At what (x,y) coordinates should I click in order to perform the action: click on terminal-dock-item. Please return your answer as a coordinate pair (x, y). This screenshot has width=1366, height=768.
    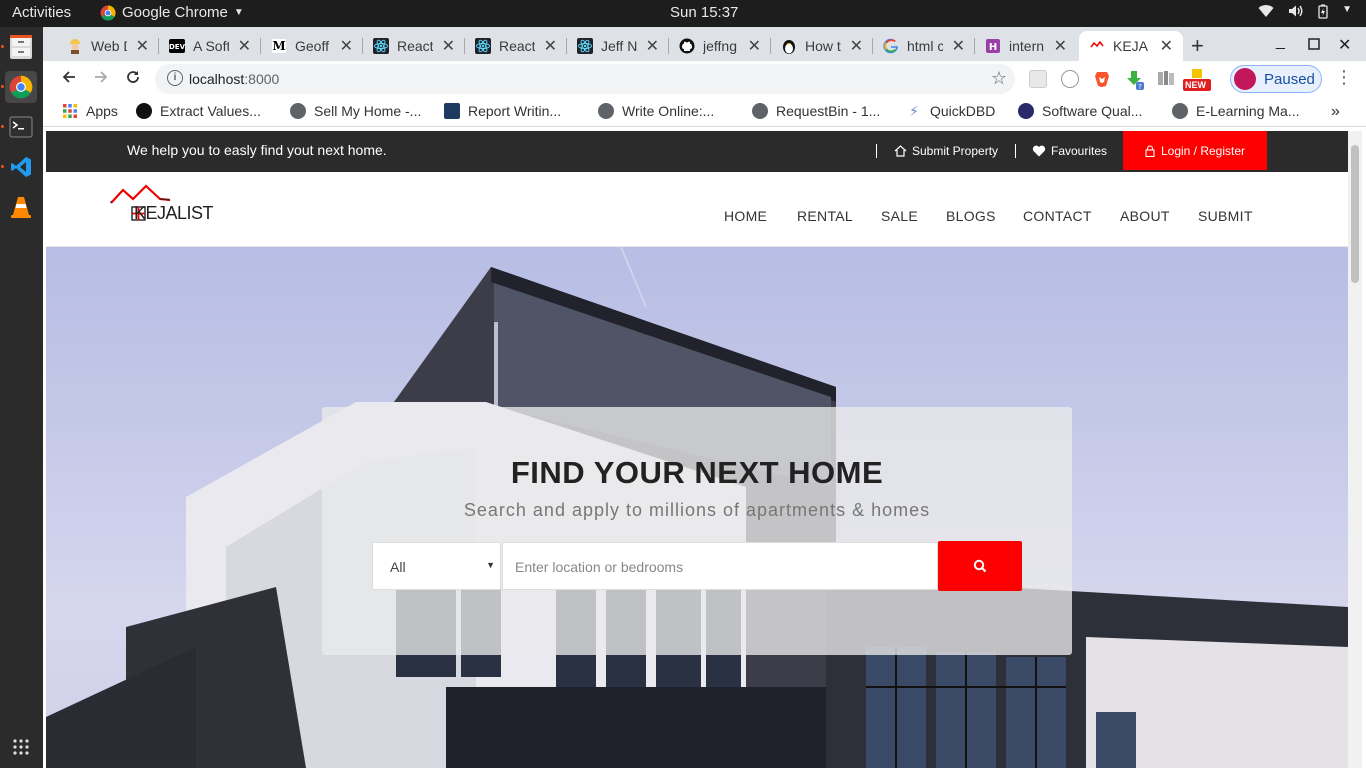
    Looking at the image, I should click on (21, 127).